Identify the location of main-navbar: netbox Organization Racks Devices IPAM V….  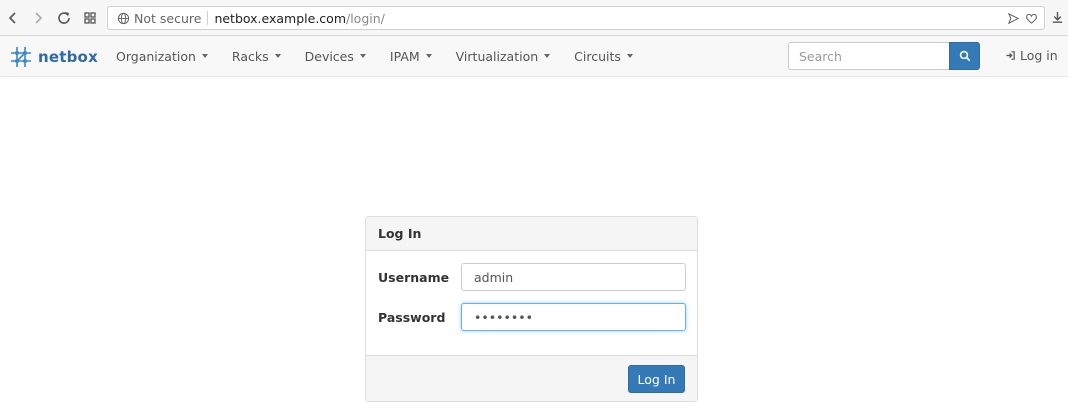
(534, 56).